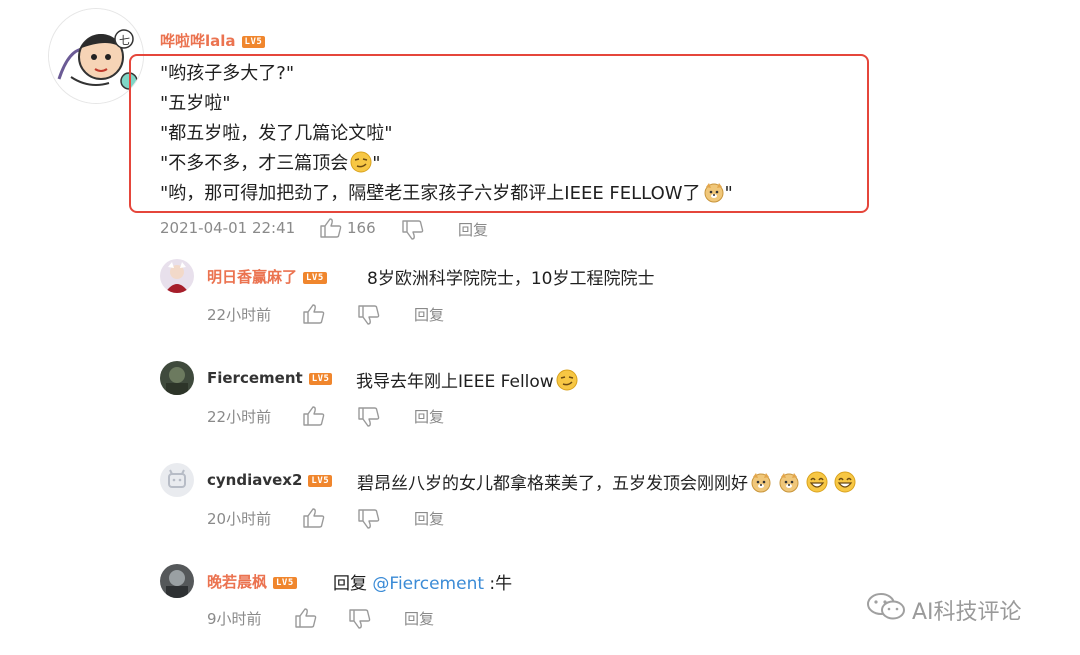 The width and height of the screenshot is (1080, 655). What do you see at coordinates (552, 484) in the screenshot?
I see `reply-text-content: 碧昂丝八岁的女儿都拿格莱美了，五岁发顶会刚刚好` at bounding box center [552, 484].